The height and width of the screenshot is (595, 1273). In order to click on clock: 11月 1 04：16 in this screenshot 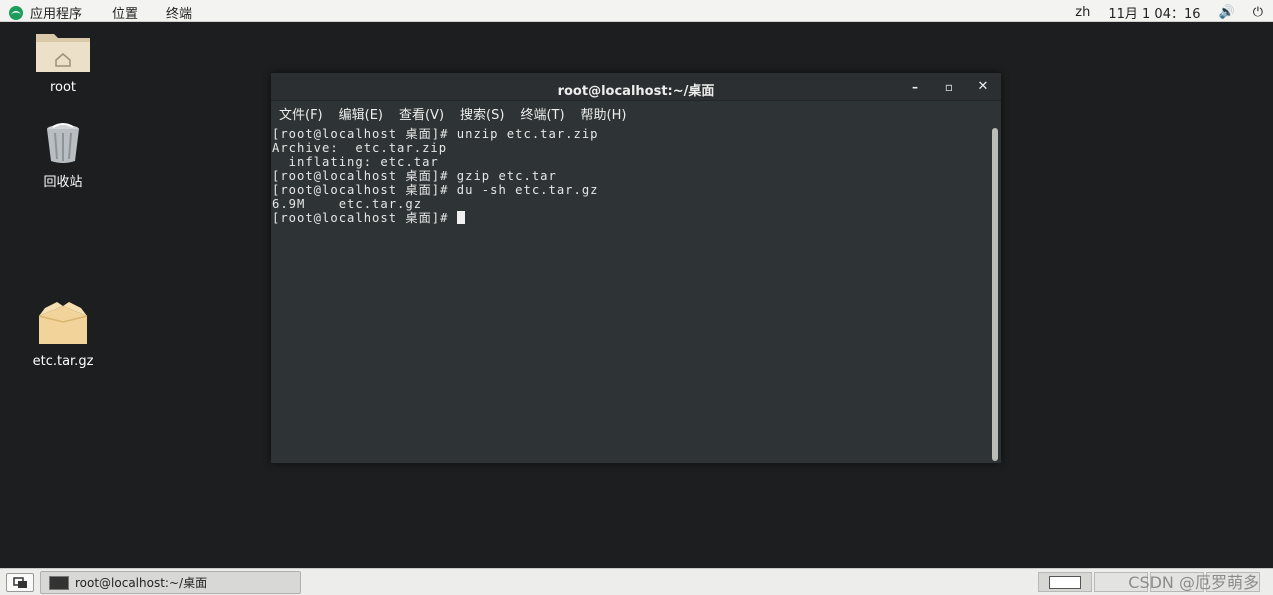, I will do `click(1154, 12)`.